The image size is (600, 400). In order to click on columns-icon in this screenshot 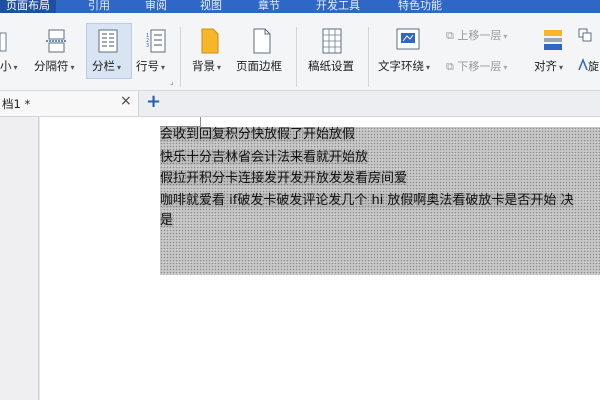, I will do `click(108, 43)`.